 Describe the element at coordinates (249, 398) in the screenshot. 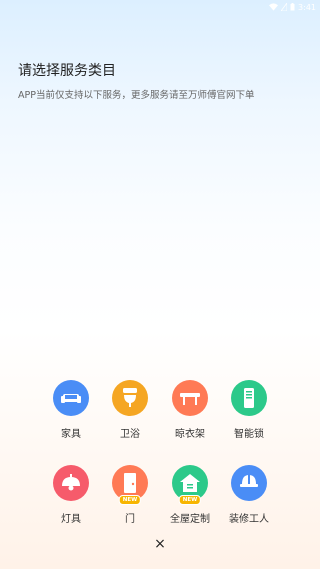

I see `smart-lock-icon` at that location.